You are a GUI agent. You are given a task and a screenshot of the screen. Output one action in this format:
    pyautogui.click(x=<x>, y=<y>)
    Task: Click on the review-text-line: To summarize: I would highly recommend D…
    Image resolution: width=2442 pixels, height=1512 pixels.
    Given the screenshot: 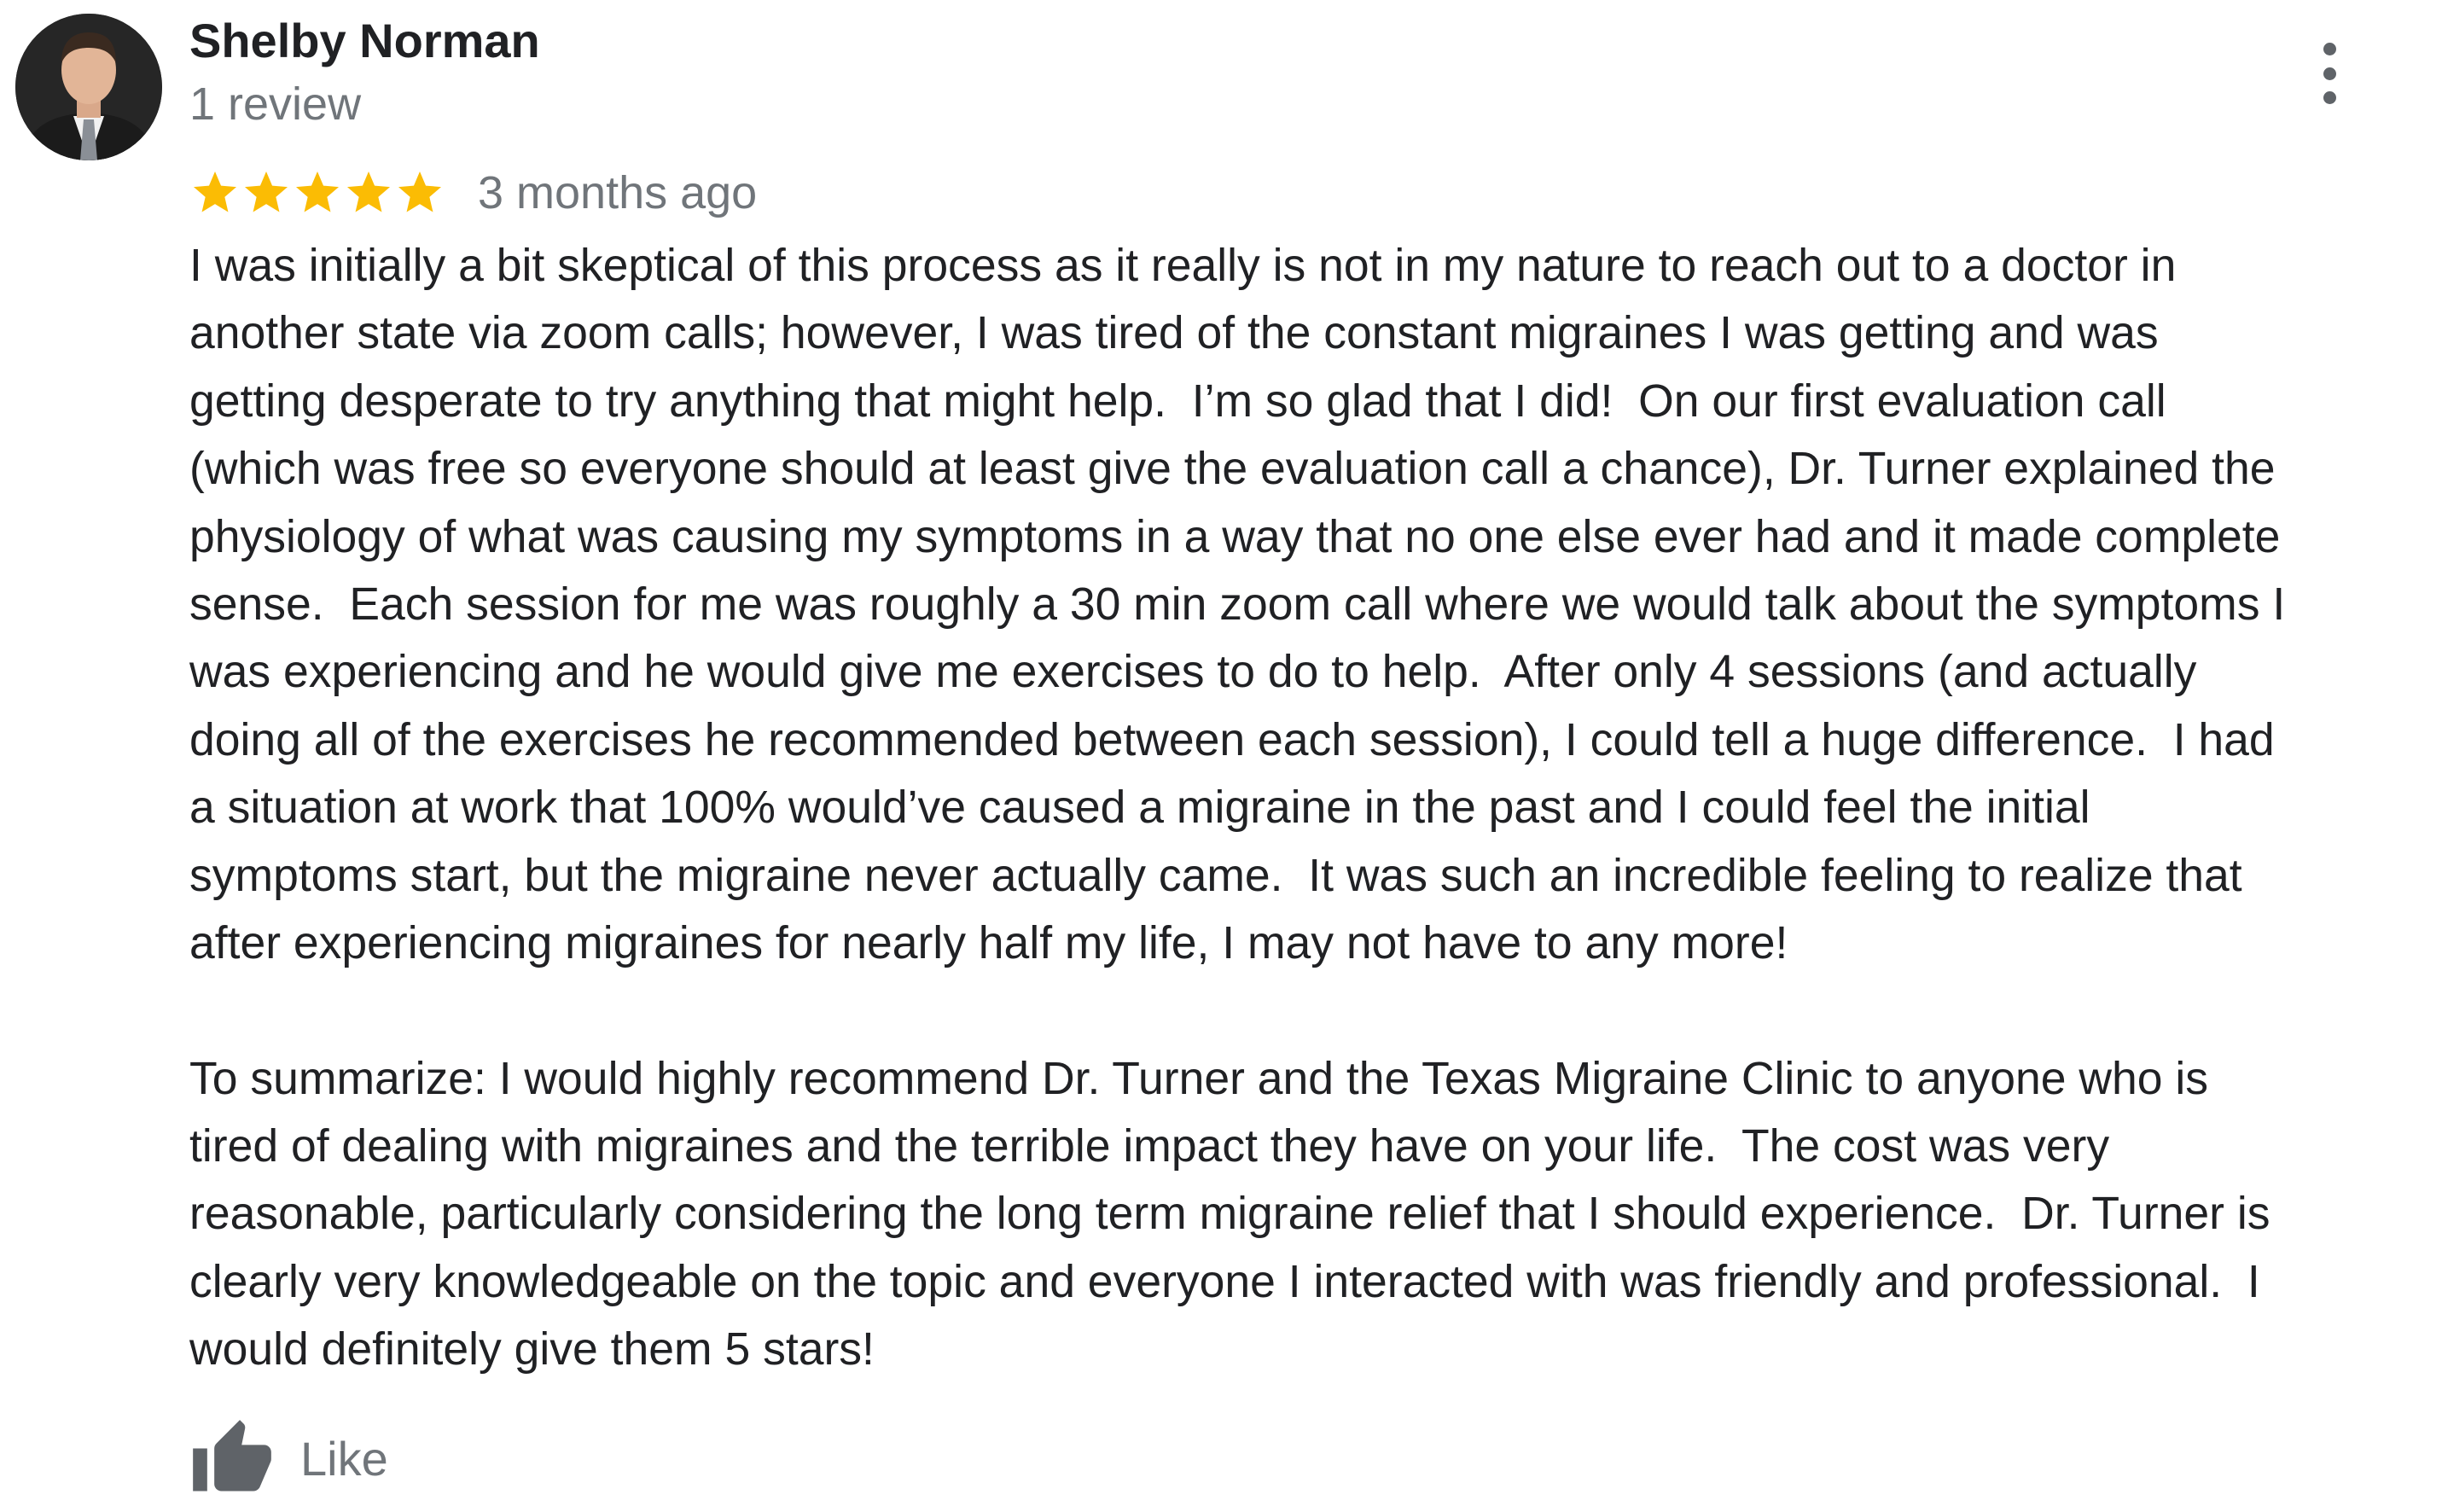 What is the action you would take?
    pyautogui.click(x=1198, y=1078)
    